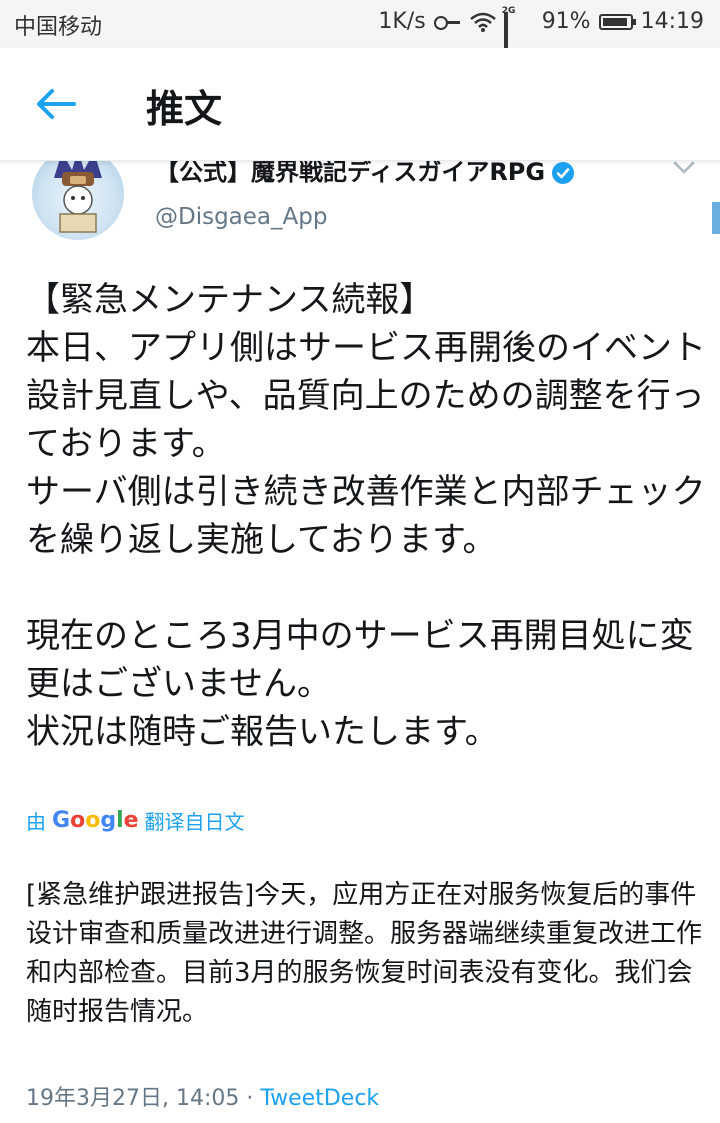  I want to click on status-bar: 中国移动 1K/s 2G 91% 14:19, so click(360, 30).